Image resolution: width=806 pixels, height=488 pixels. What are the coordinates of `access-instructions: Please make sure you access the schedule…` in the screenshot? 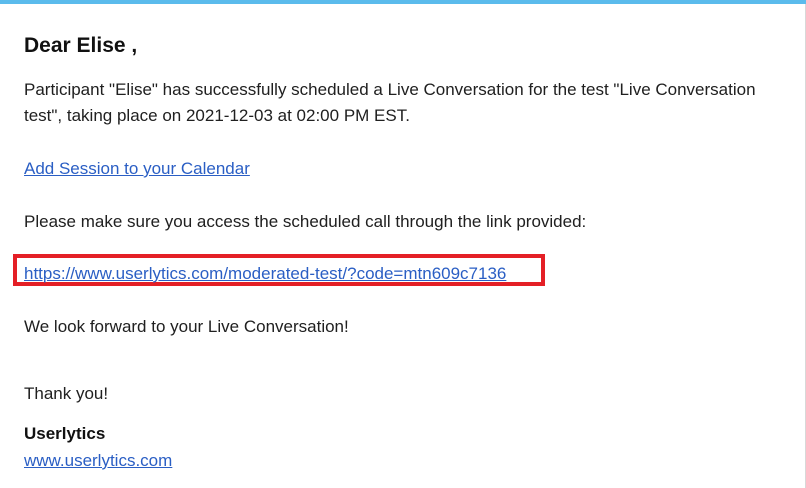 It's located at (305, 221).